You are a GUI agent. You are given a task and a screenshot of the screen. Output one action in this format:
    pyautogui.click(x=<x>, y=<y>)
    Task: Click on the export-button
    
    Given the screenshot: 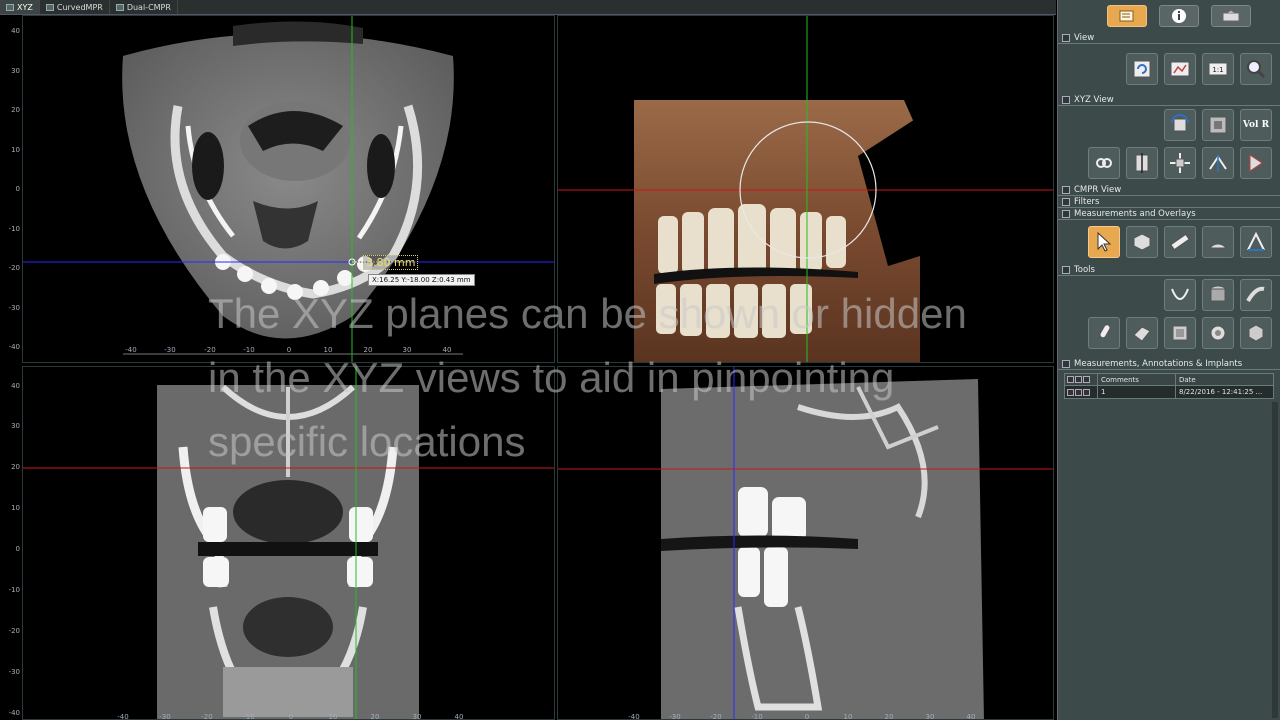 What is the action you would take?
    pyautogui.click(x=1231, y=16)
    